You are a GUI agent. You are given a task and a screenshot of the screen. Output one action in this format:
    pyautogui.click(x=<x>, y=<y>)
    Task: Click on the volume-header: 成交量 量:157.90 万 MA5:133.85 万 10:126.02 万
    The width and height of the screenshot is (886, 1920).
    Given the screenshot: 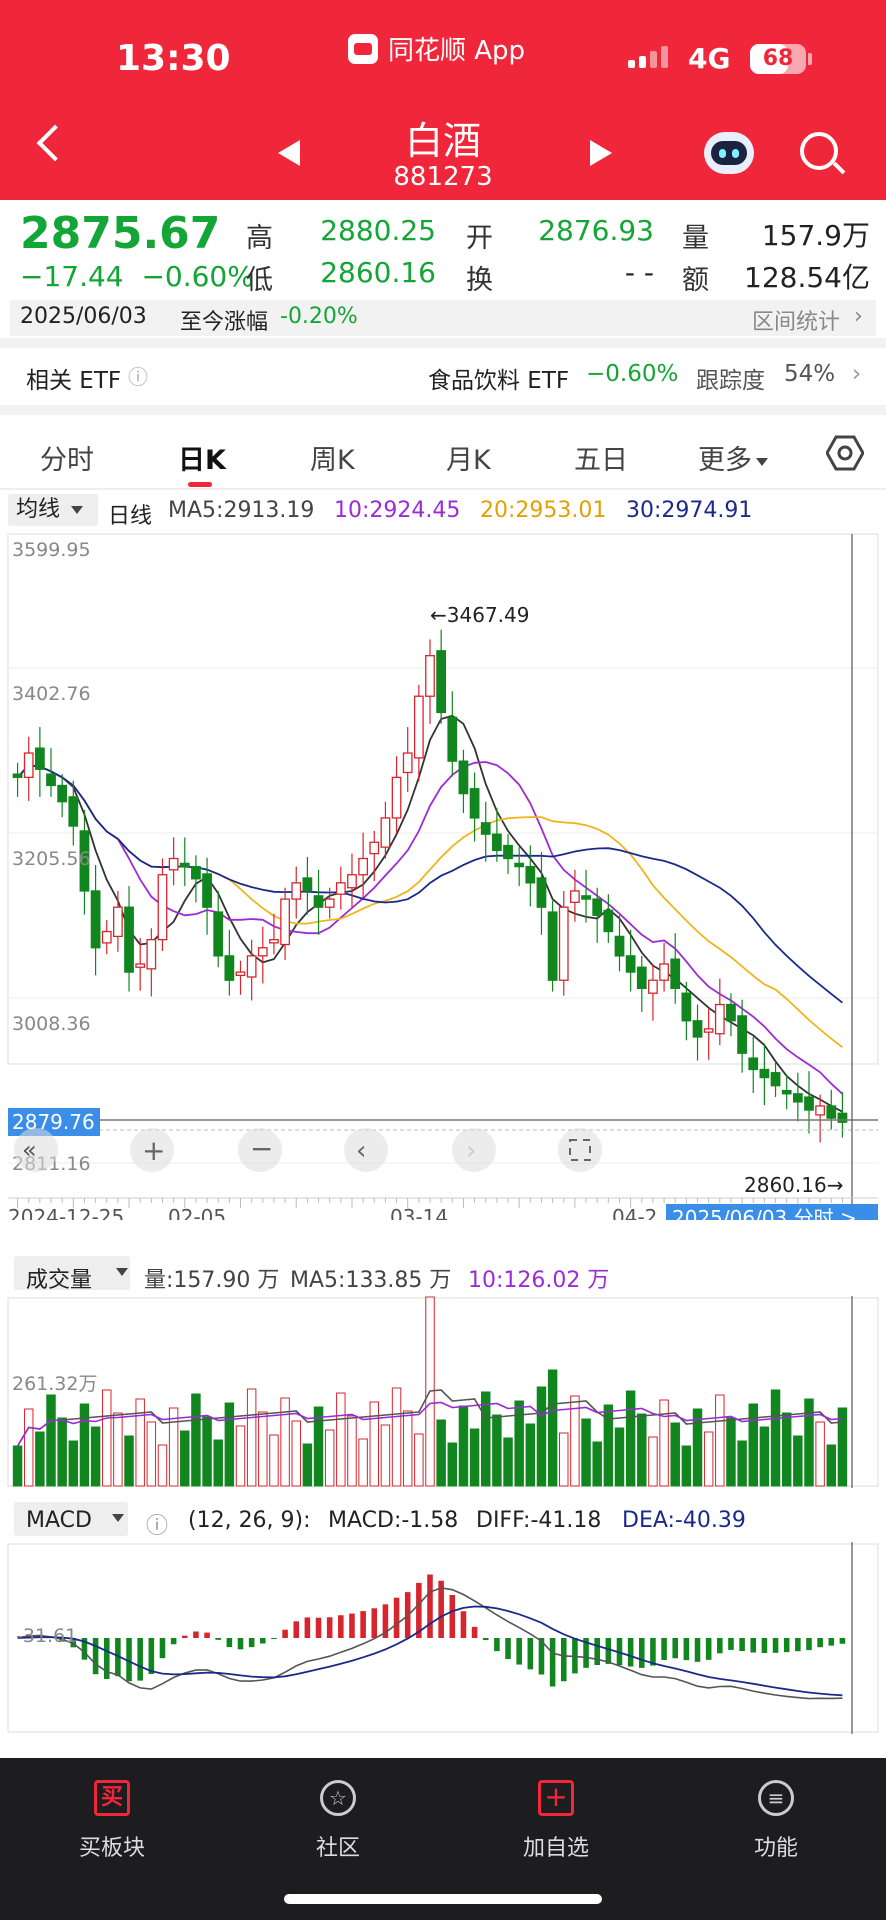 What is the action you would take?
    pyautogui.click(x=443, y=1274)
    